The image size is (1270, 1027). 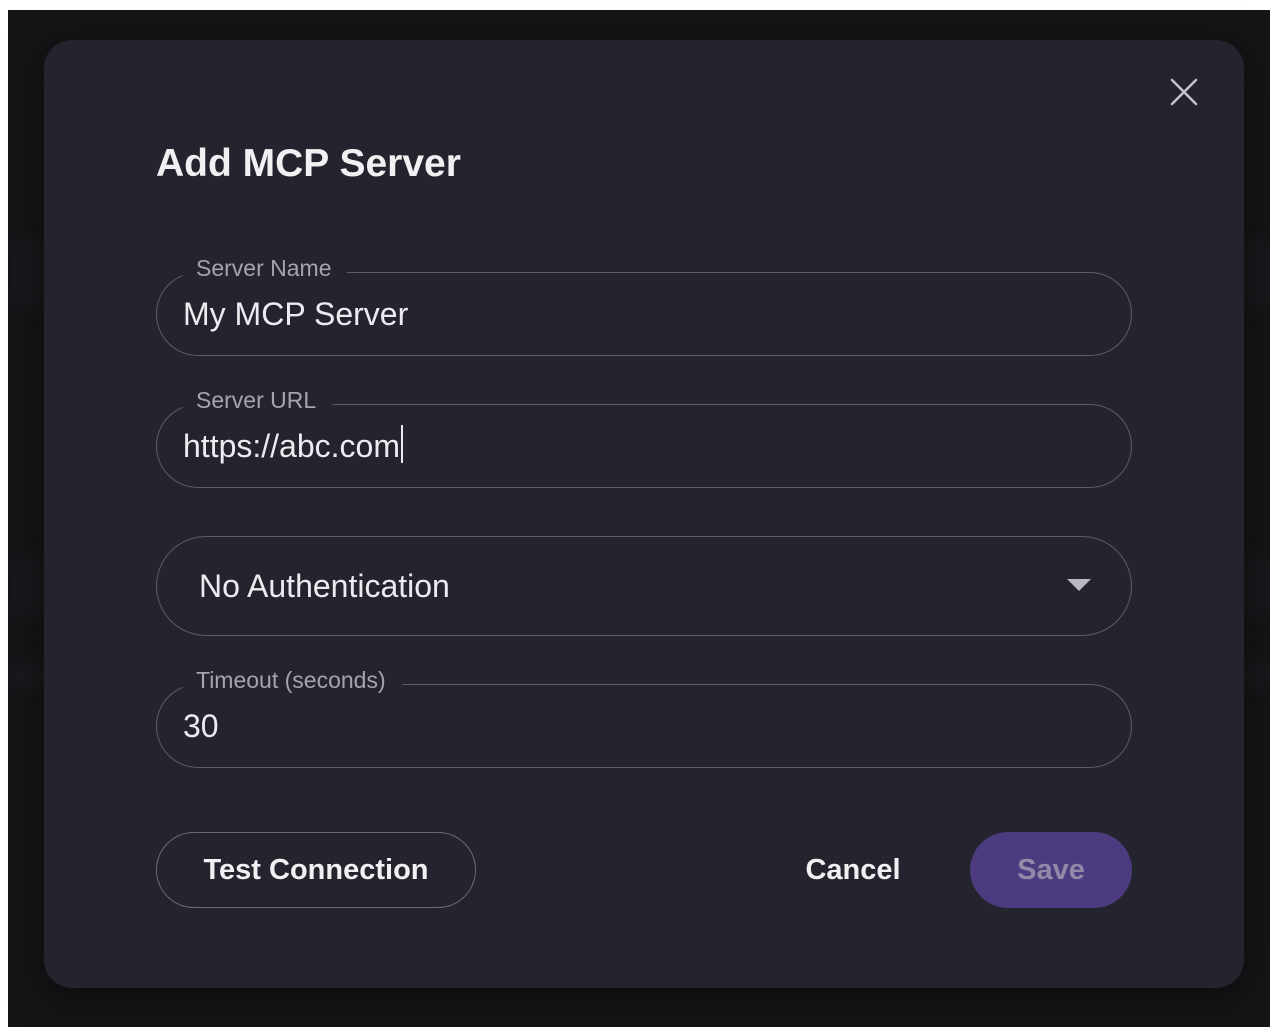 What do you see at coordinates (644, 726) in the screenshot?
I see `timeout-input: 30` at bounding box center [644, 726].